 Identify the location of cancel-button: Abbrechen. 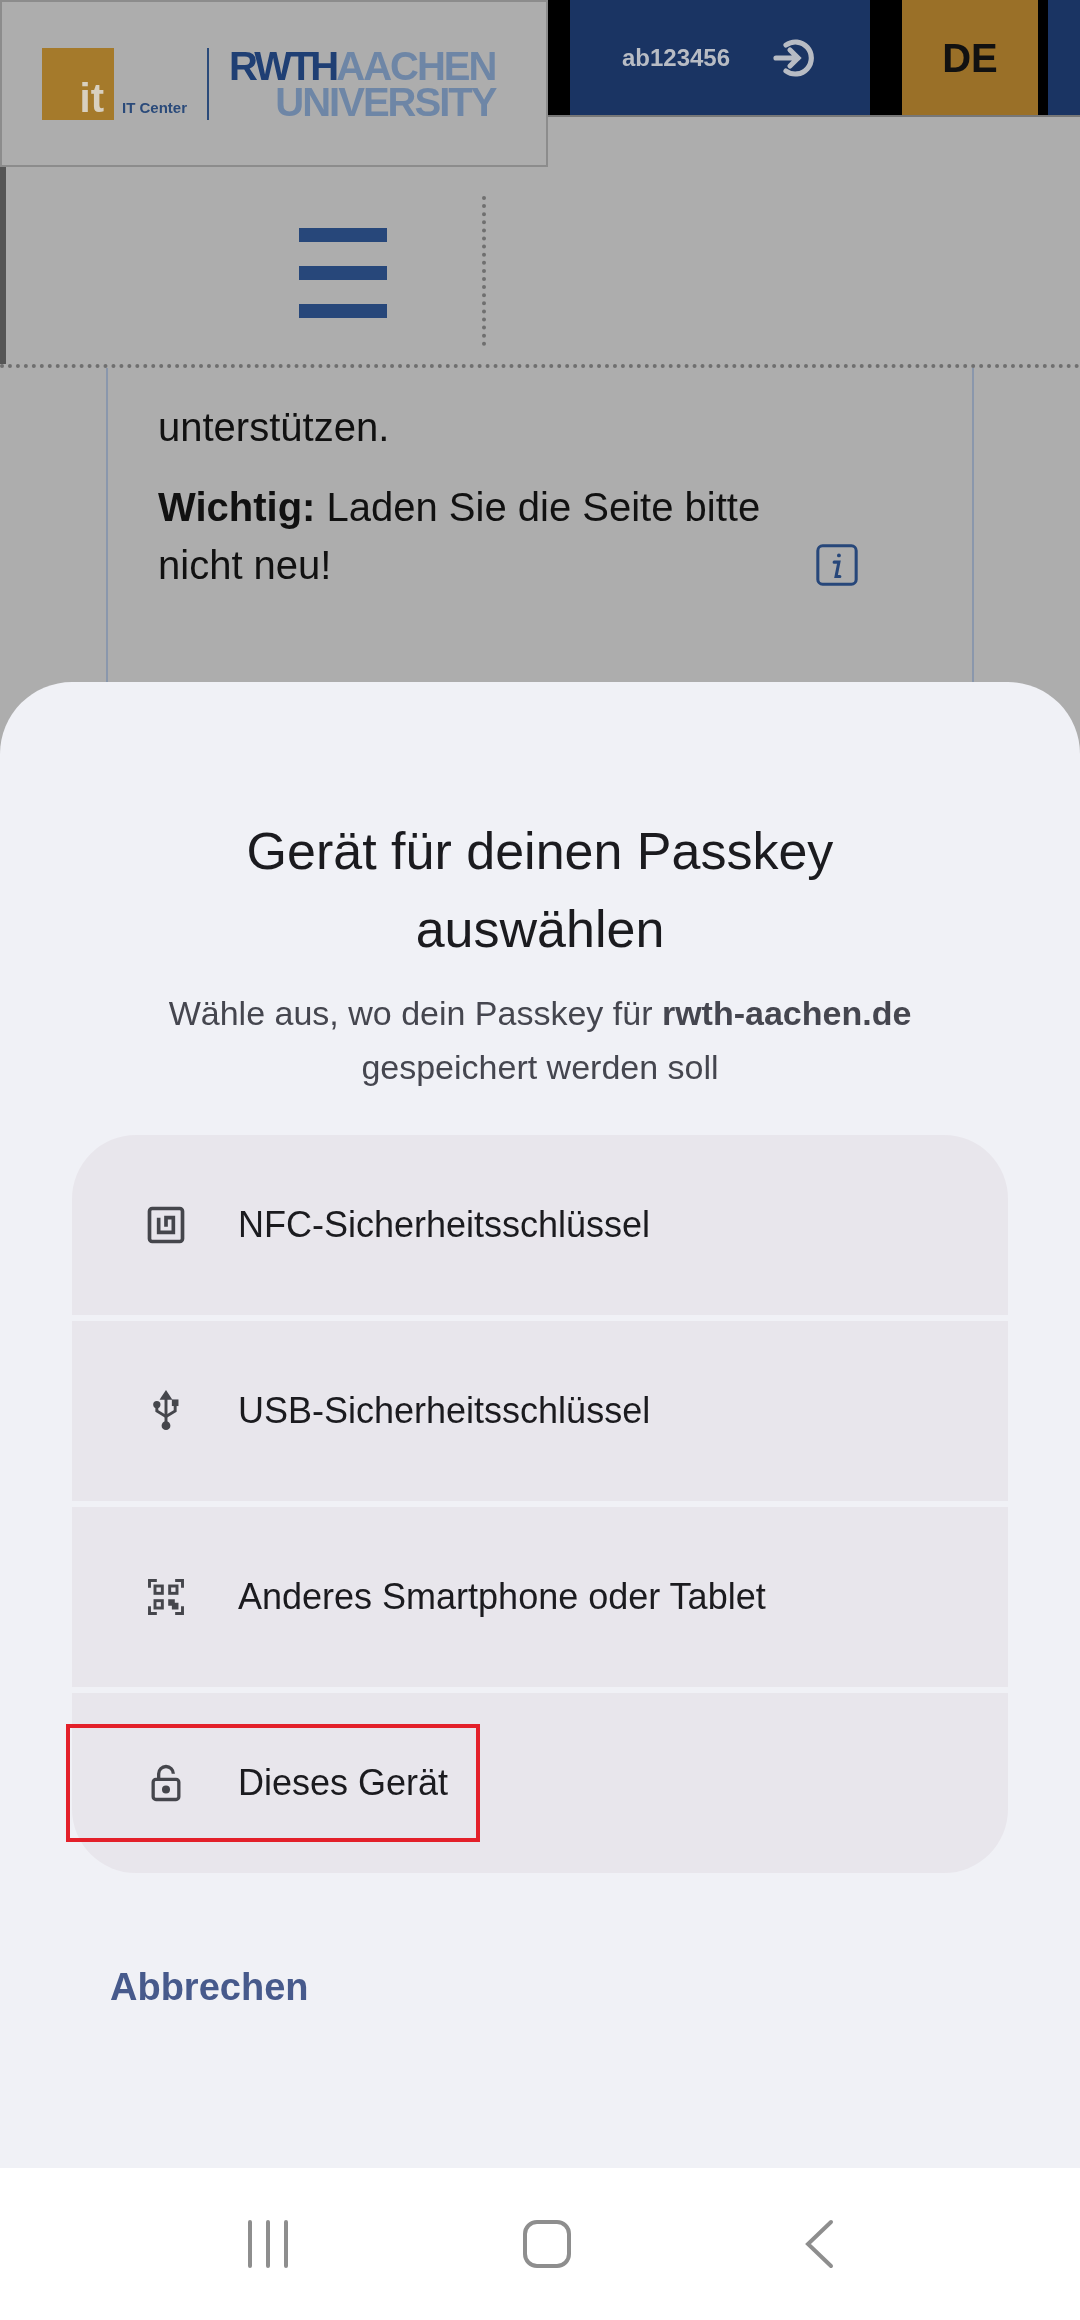
(209, 1987).